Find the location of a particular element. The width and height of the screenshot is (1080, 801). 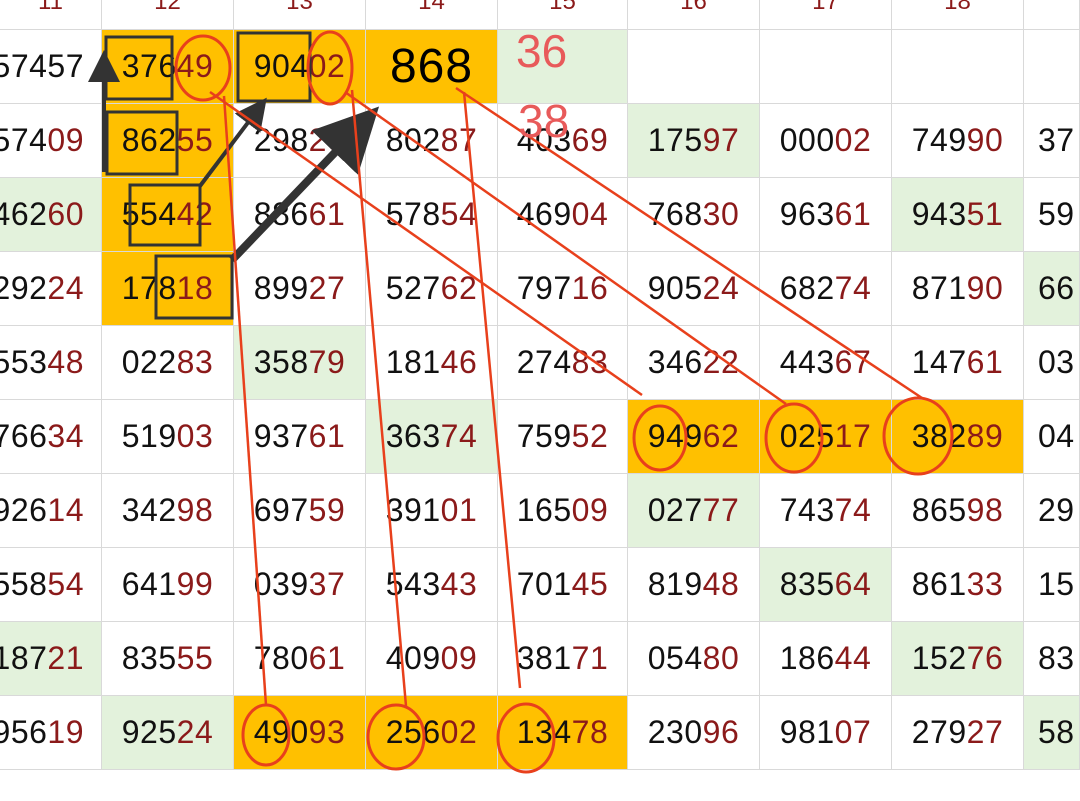

grid-cell: 899 27 is located at coordinates (300, 289).